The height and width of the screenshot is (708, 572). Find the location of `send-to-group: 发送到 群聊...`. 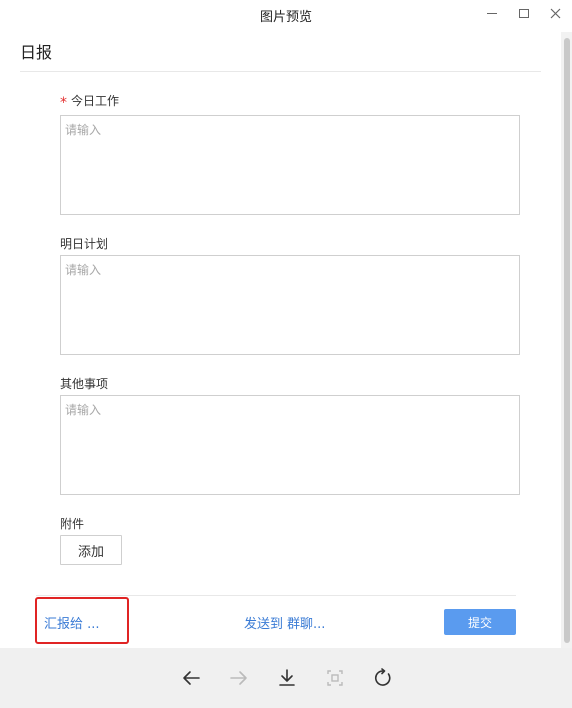

send-to-group: 发送到 群聊... is located at coordinates (284, 622).